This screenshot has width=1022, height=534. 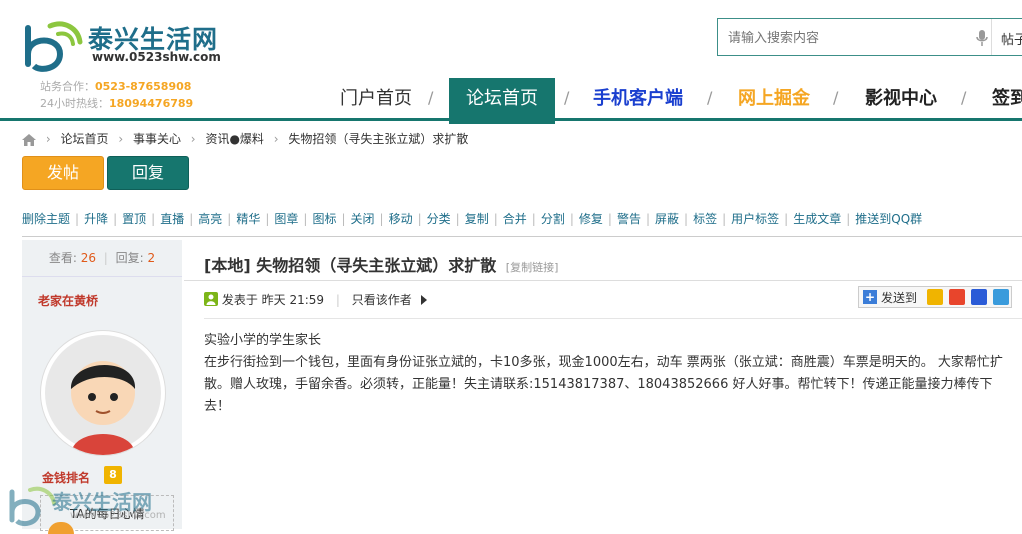 What do you see at coordinates (148, 173) in the screenshot?
I see `reply-button: 回复` at bounding box center [148, 173].